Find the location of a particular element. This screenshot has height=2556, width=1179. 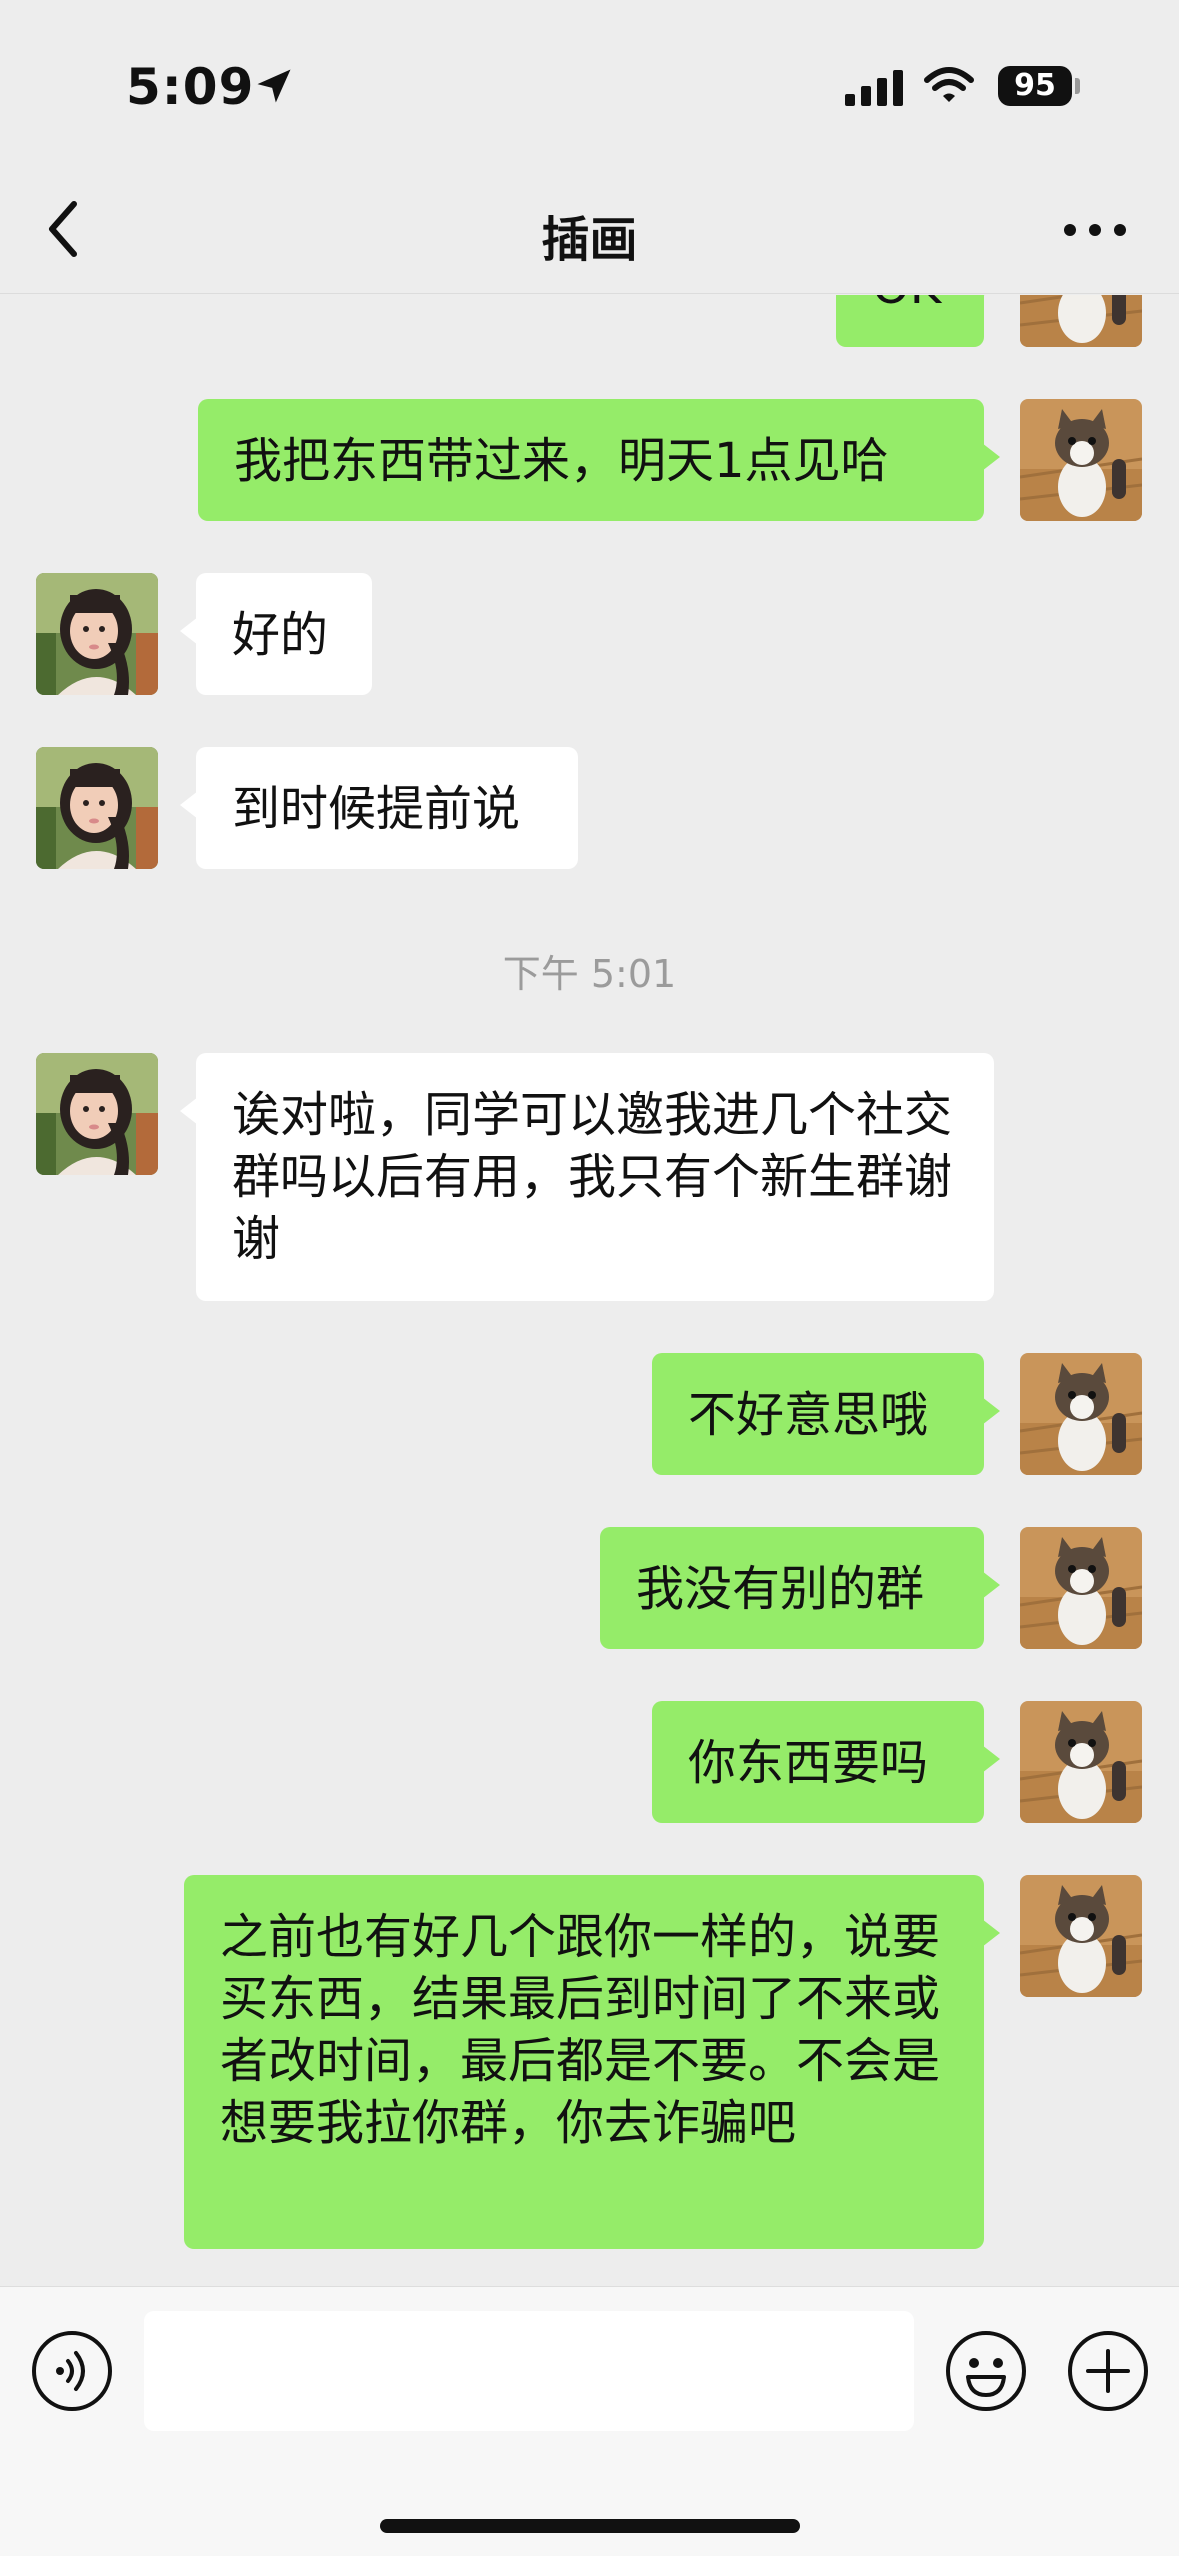

chat-header: 插画 is located at coordinates (589, 232).